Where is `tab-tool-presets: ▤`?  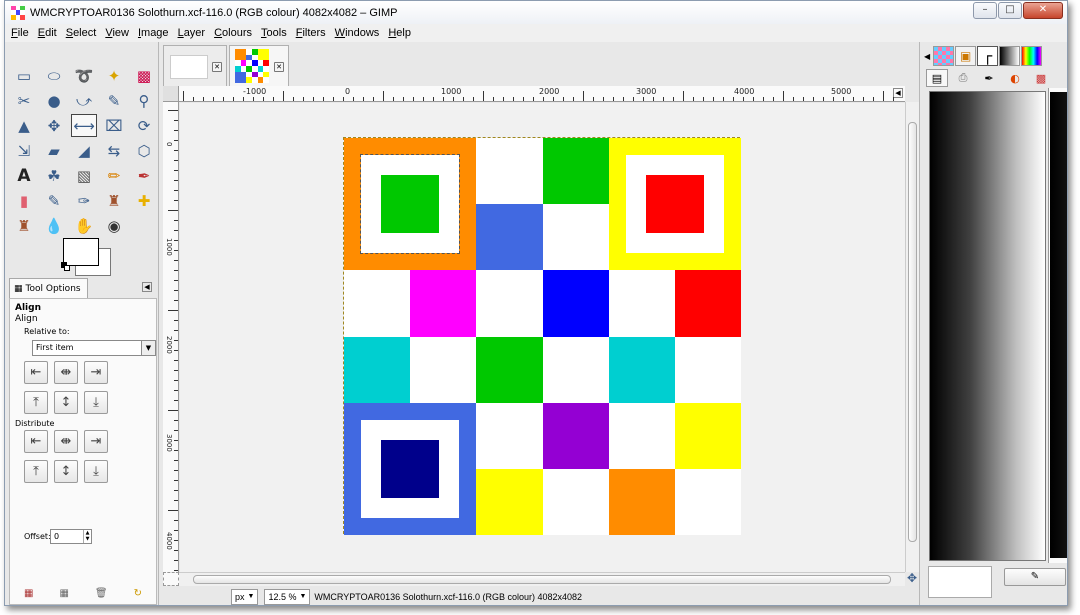
tab-tool-presets: ▤ is located at coordinates (937, 78).